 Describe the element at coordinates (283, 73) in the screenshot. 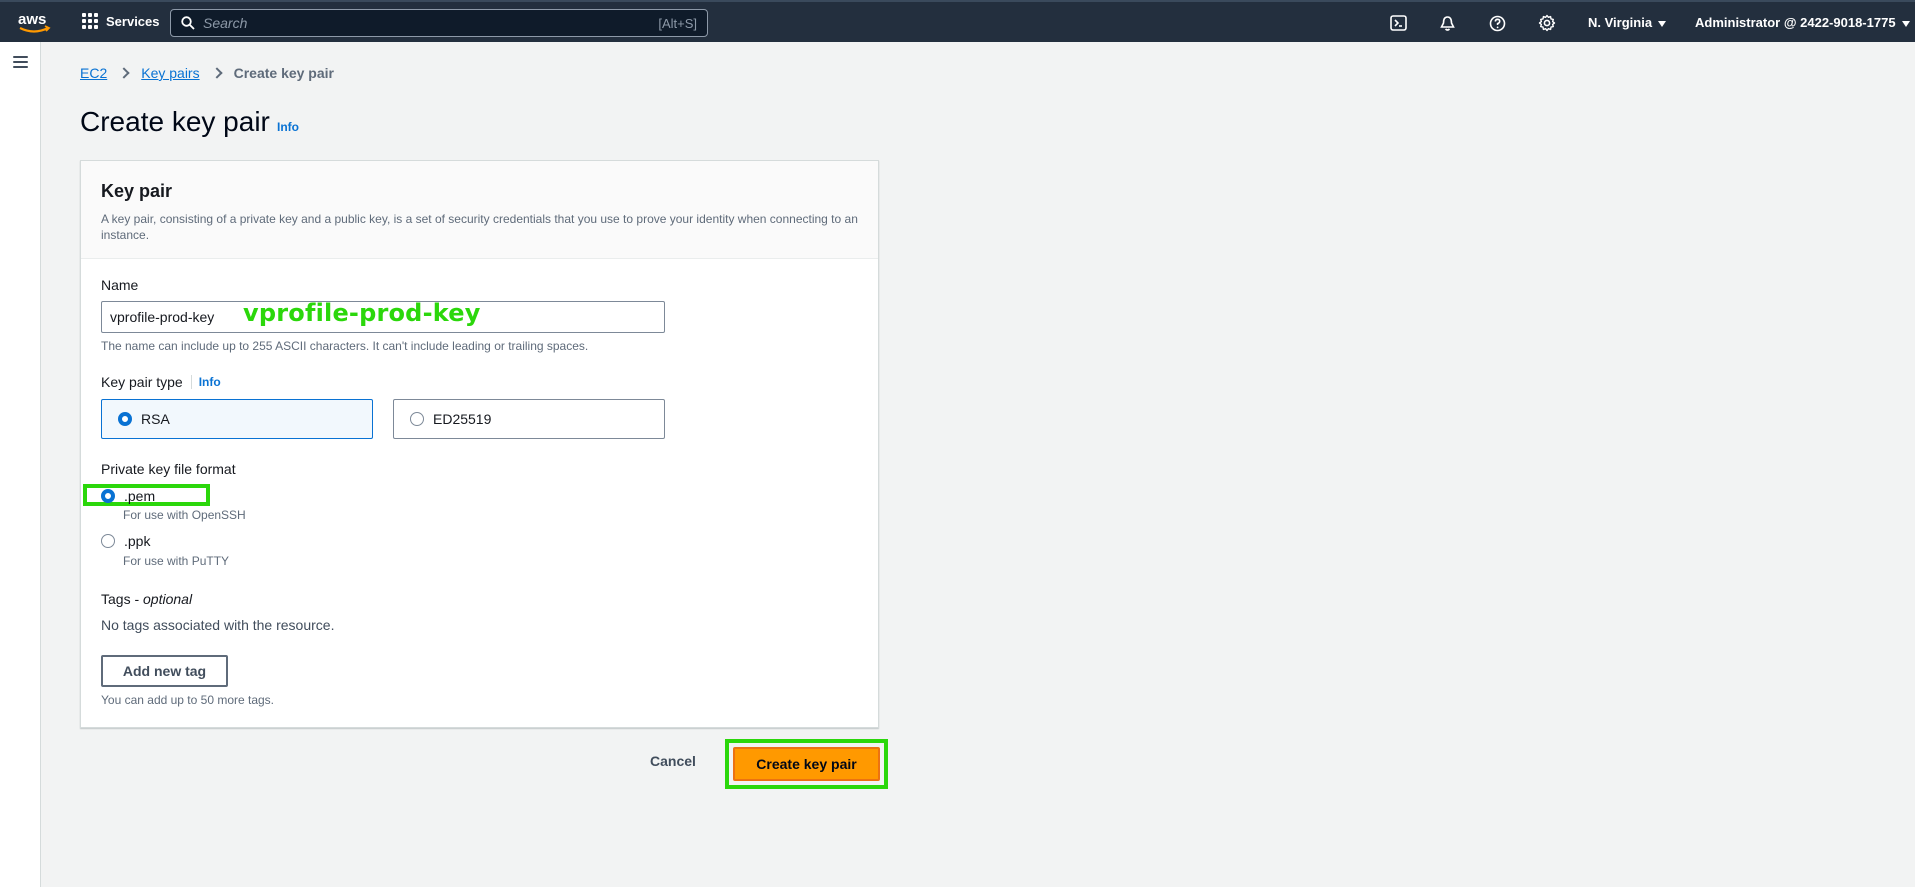

I see `breadcrumb-current: Create key pair` at that location.